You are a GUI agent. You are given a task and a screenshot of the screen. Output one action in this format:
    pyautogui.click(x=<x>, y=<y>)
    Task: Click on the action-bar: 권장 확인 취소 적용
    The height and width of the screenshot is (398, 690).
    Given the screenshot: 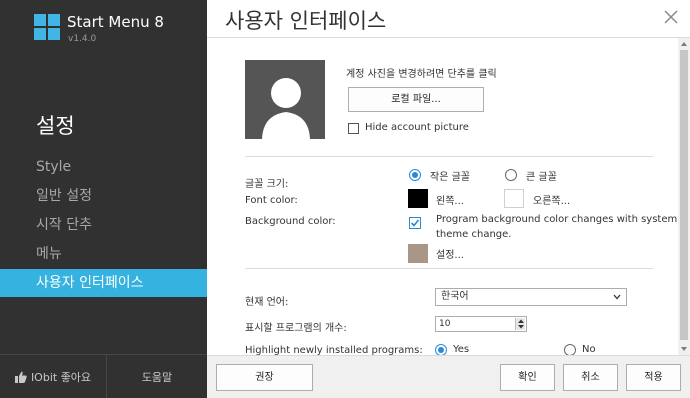 What is the action you would take?
    pyautogui.click(x=448, y=376)
    